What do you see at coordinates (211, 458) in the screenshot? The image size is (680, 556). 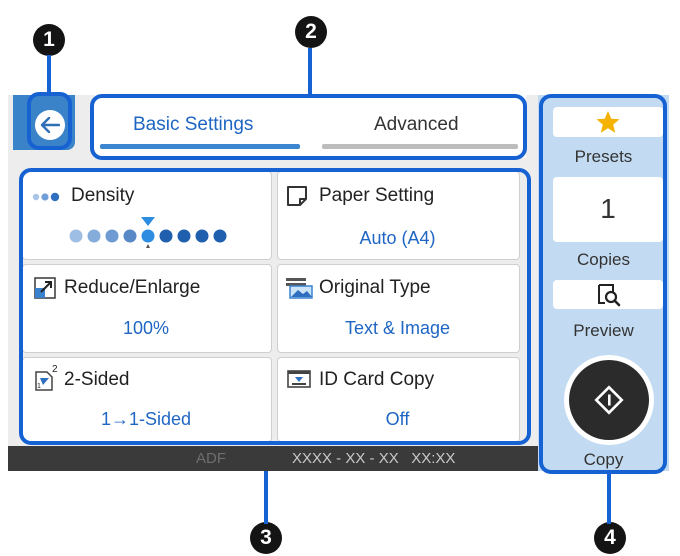 I see `adf-indicator: ADF` at bounding box center [211, 458].